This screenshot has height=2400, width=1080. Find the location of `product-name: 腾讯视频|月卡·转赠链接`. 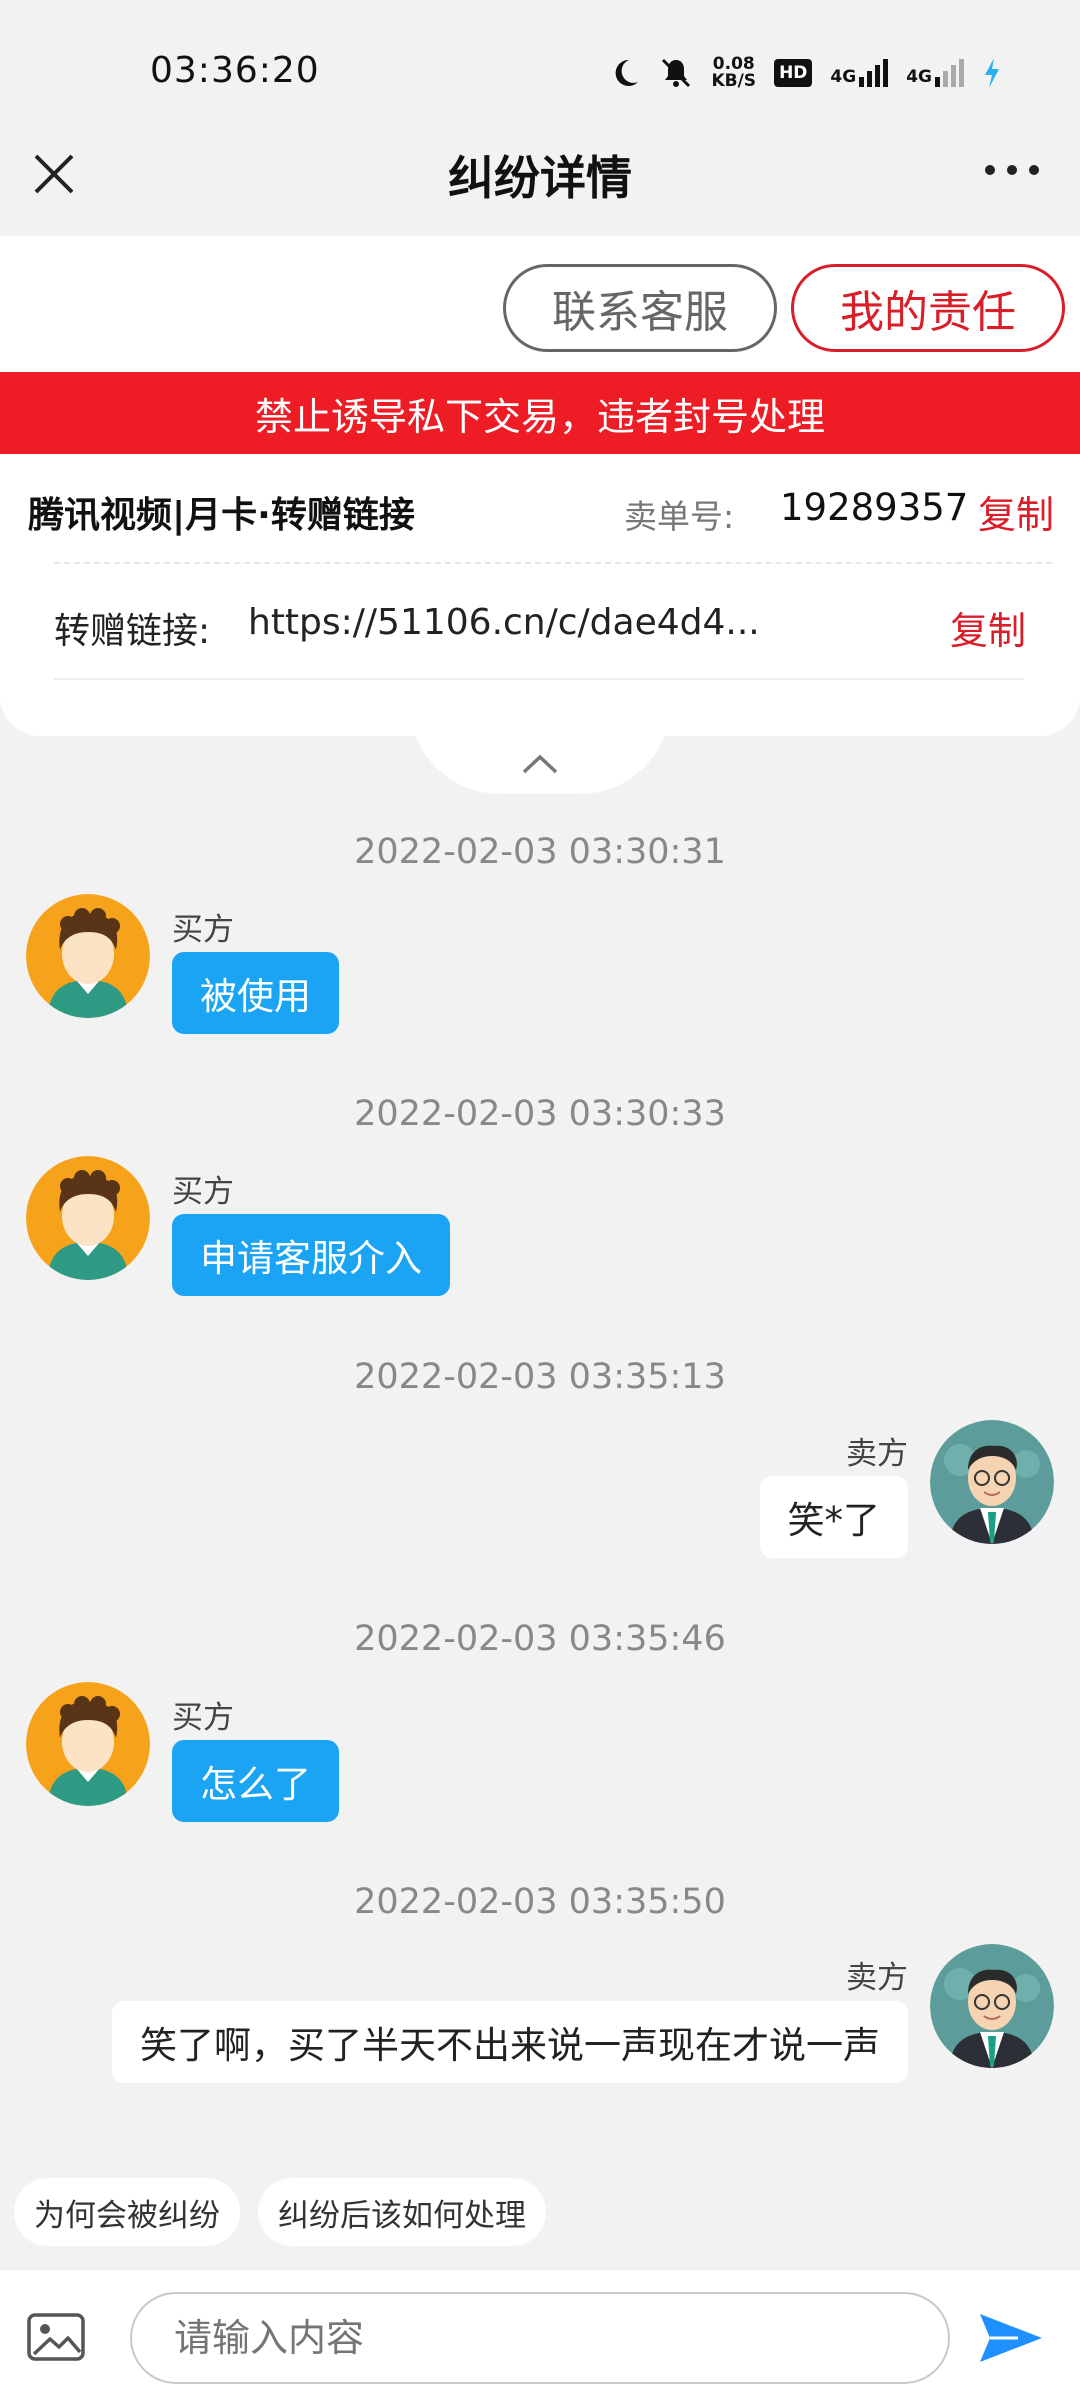

product-name: 腾讯视频|月卡·转赠链接 is located at coordinates (221, 515).